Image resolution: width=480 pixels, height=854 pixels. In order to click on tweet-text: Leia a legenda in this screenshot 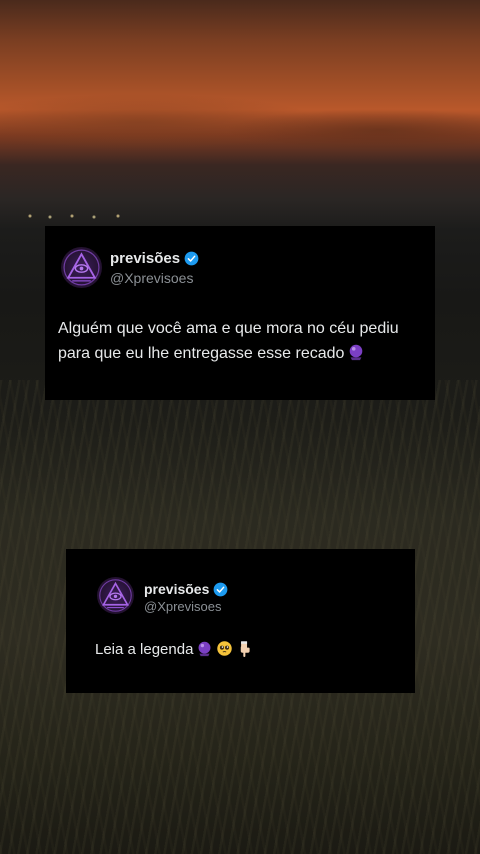, I will do `click(245, 650)`.